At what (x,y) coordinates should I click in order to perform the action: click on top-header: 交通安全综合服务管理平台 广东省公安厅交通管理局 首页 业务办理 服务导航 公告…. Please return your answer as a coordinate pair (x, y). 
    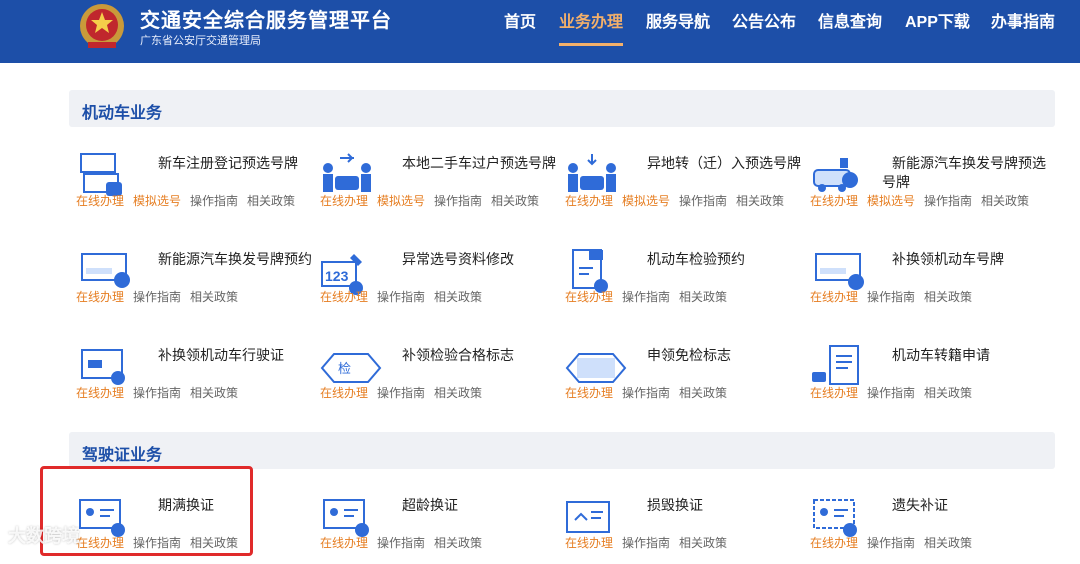
    Looking at the image, I should click on (540, 31).